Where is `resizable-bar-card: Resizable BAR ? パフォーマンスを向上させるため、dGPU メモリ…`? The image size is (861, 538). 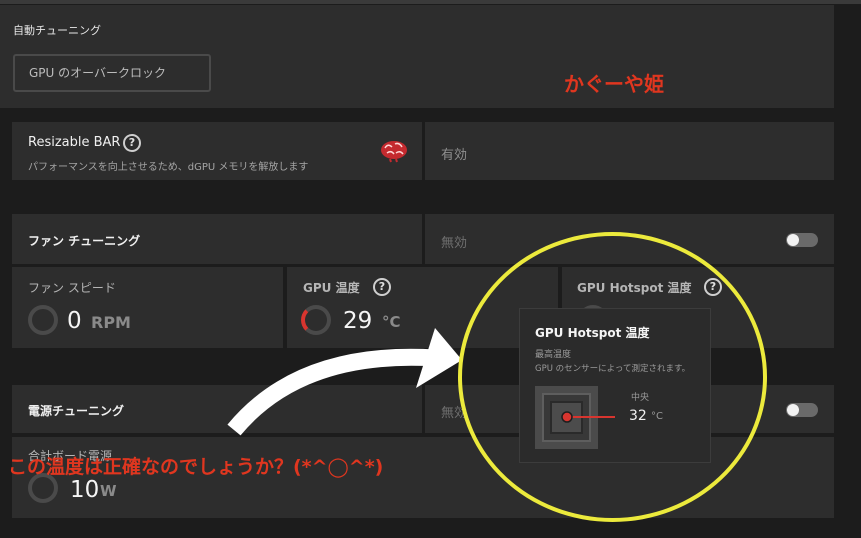
resizable-bar-card: Resizable BAR ? パフォーマンスを向上させるため、dGPU メモリ… is located at coordinates (217, 151).